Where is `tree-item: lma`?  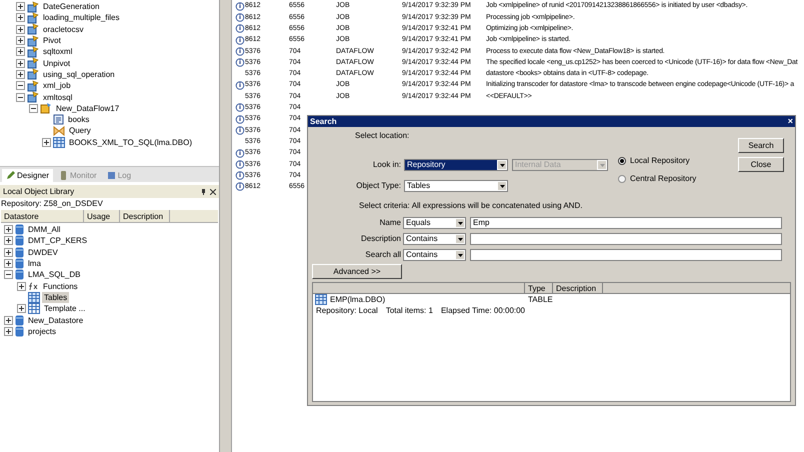
tree-item: lma is located at coordinates (34, 264).